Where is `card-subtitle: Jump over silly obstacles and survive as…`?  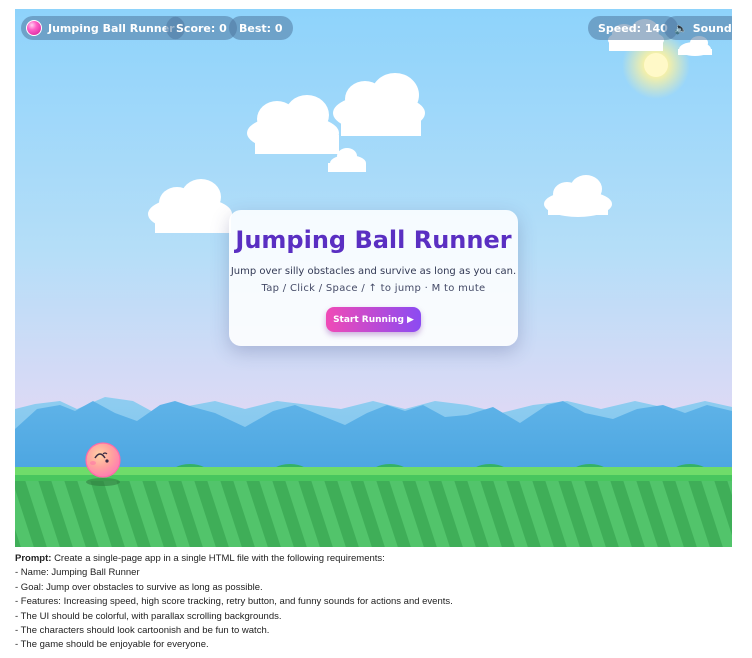 card-subtitle: Jump over silly obstacles and survive as… is located at coordinates (373, 271).